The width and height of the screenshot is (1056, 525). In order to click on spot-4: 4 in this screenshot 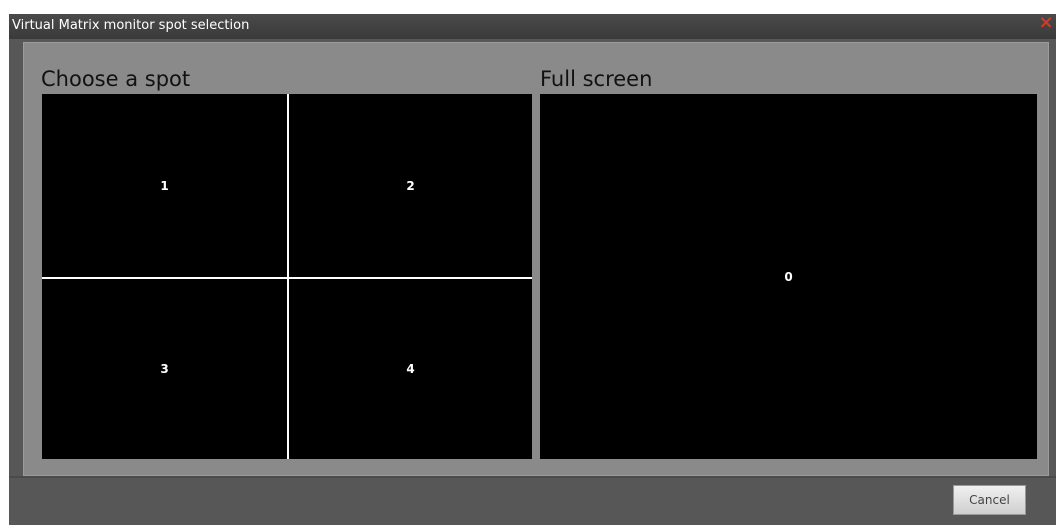, I will do `click(410, 369)`.